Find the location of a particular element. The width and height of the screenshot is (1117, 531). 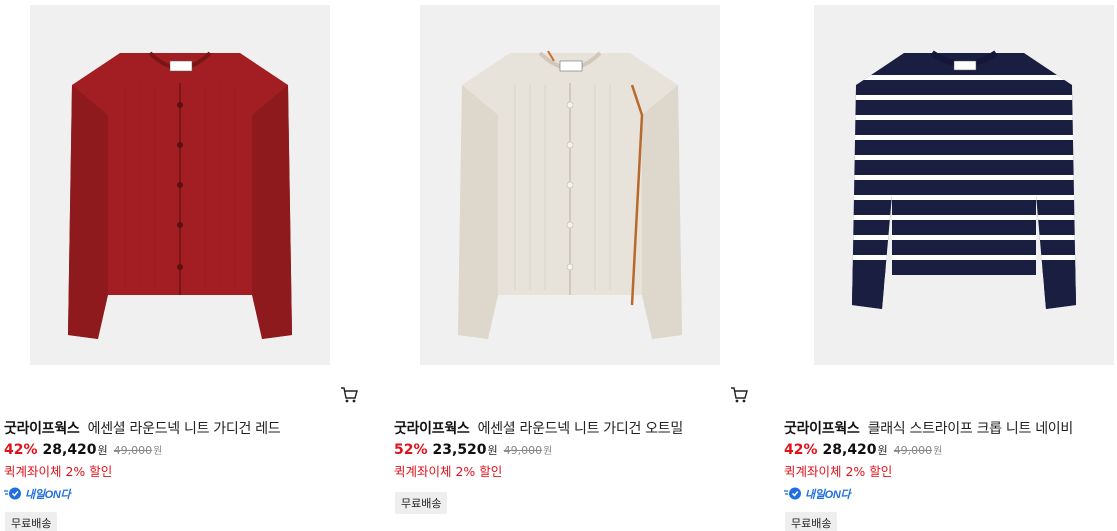

discount-rate: 52% is located at coordinates (411, 450).